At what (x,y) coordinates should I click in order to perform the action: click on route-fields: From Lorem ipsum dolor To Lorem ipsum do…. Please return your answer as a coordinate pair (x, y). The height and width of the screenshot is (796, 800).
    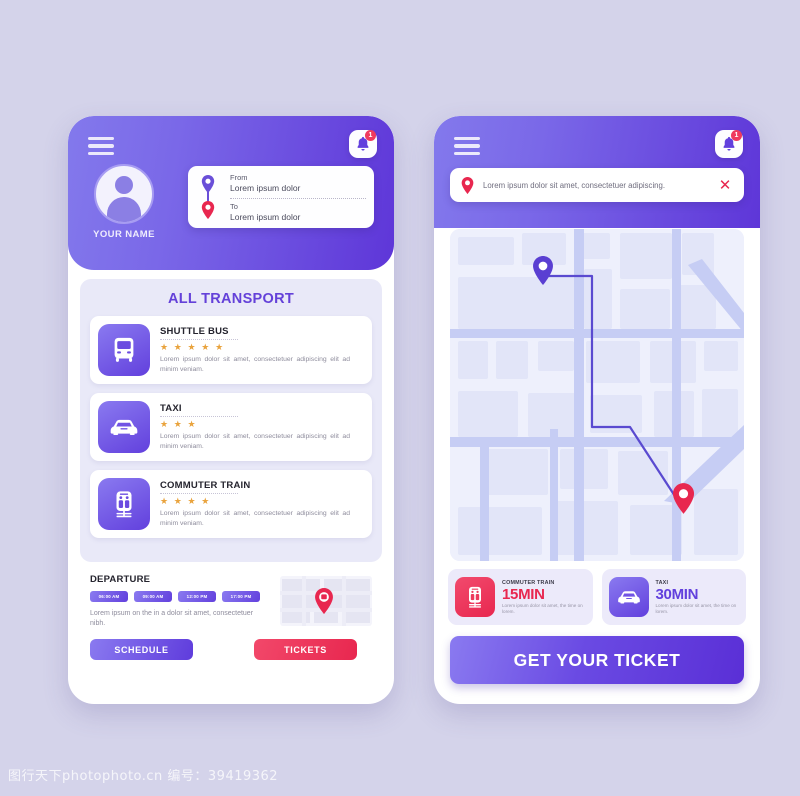
    Looking at the image, I should click on (298, 198).